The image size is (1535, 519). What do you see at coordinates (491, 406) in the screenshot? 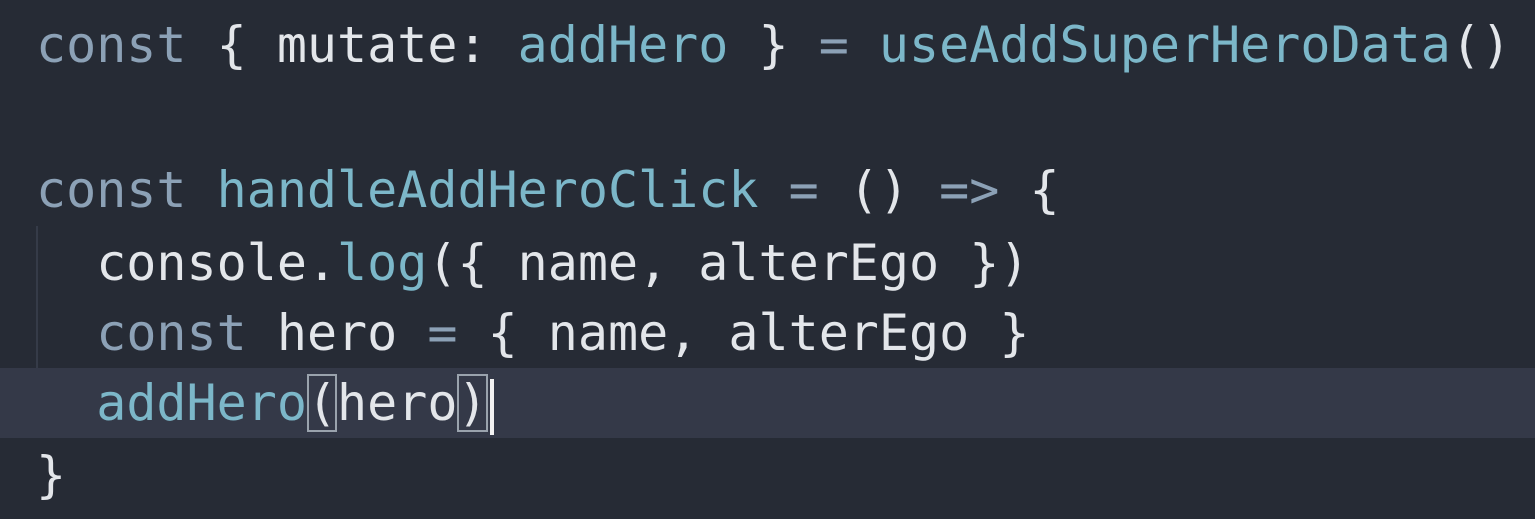
I see `text-cursor` at bounding box center [491, 406].